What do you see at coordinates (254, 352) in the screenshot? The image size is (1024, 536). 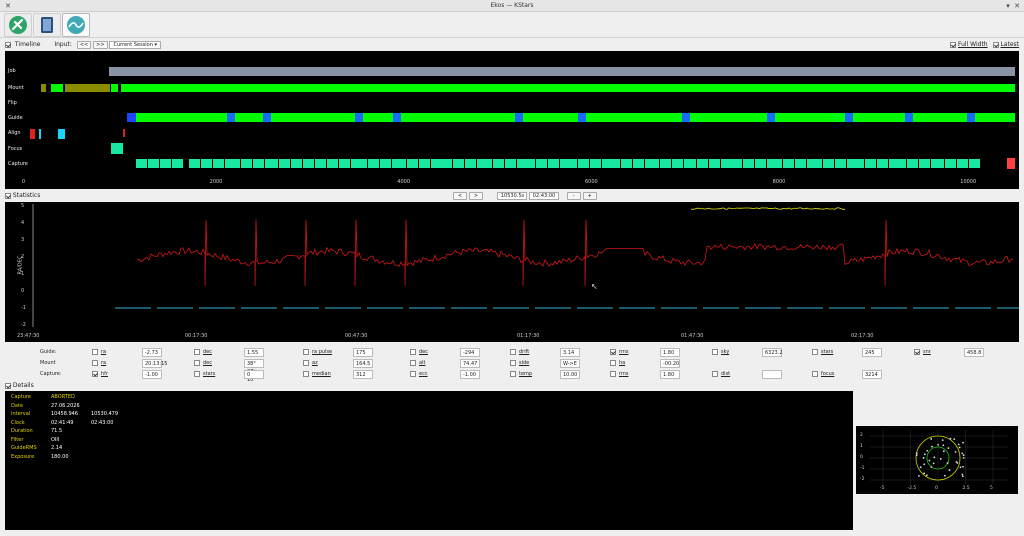 I see `stats-value-field: 1.55` at bounding box center [254, 352].